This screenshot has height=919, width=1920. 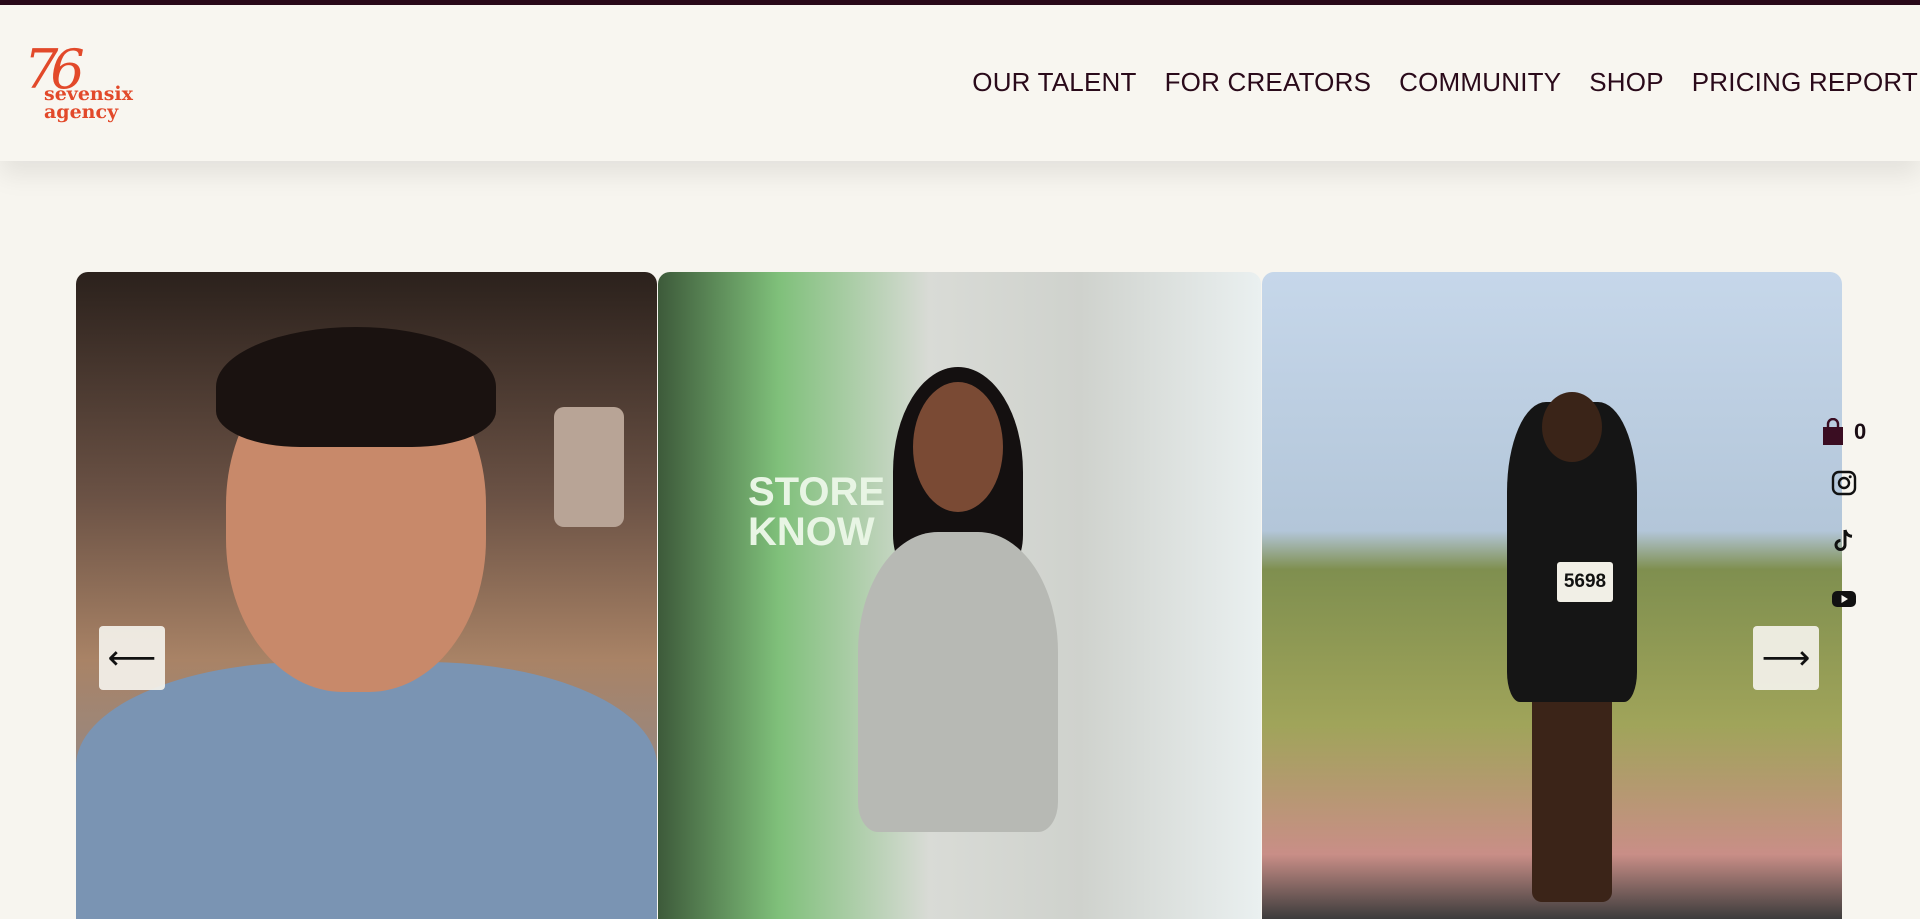 I want to click on carousel-next-button: ⟶, so click(x=1786, y=658).